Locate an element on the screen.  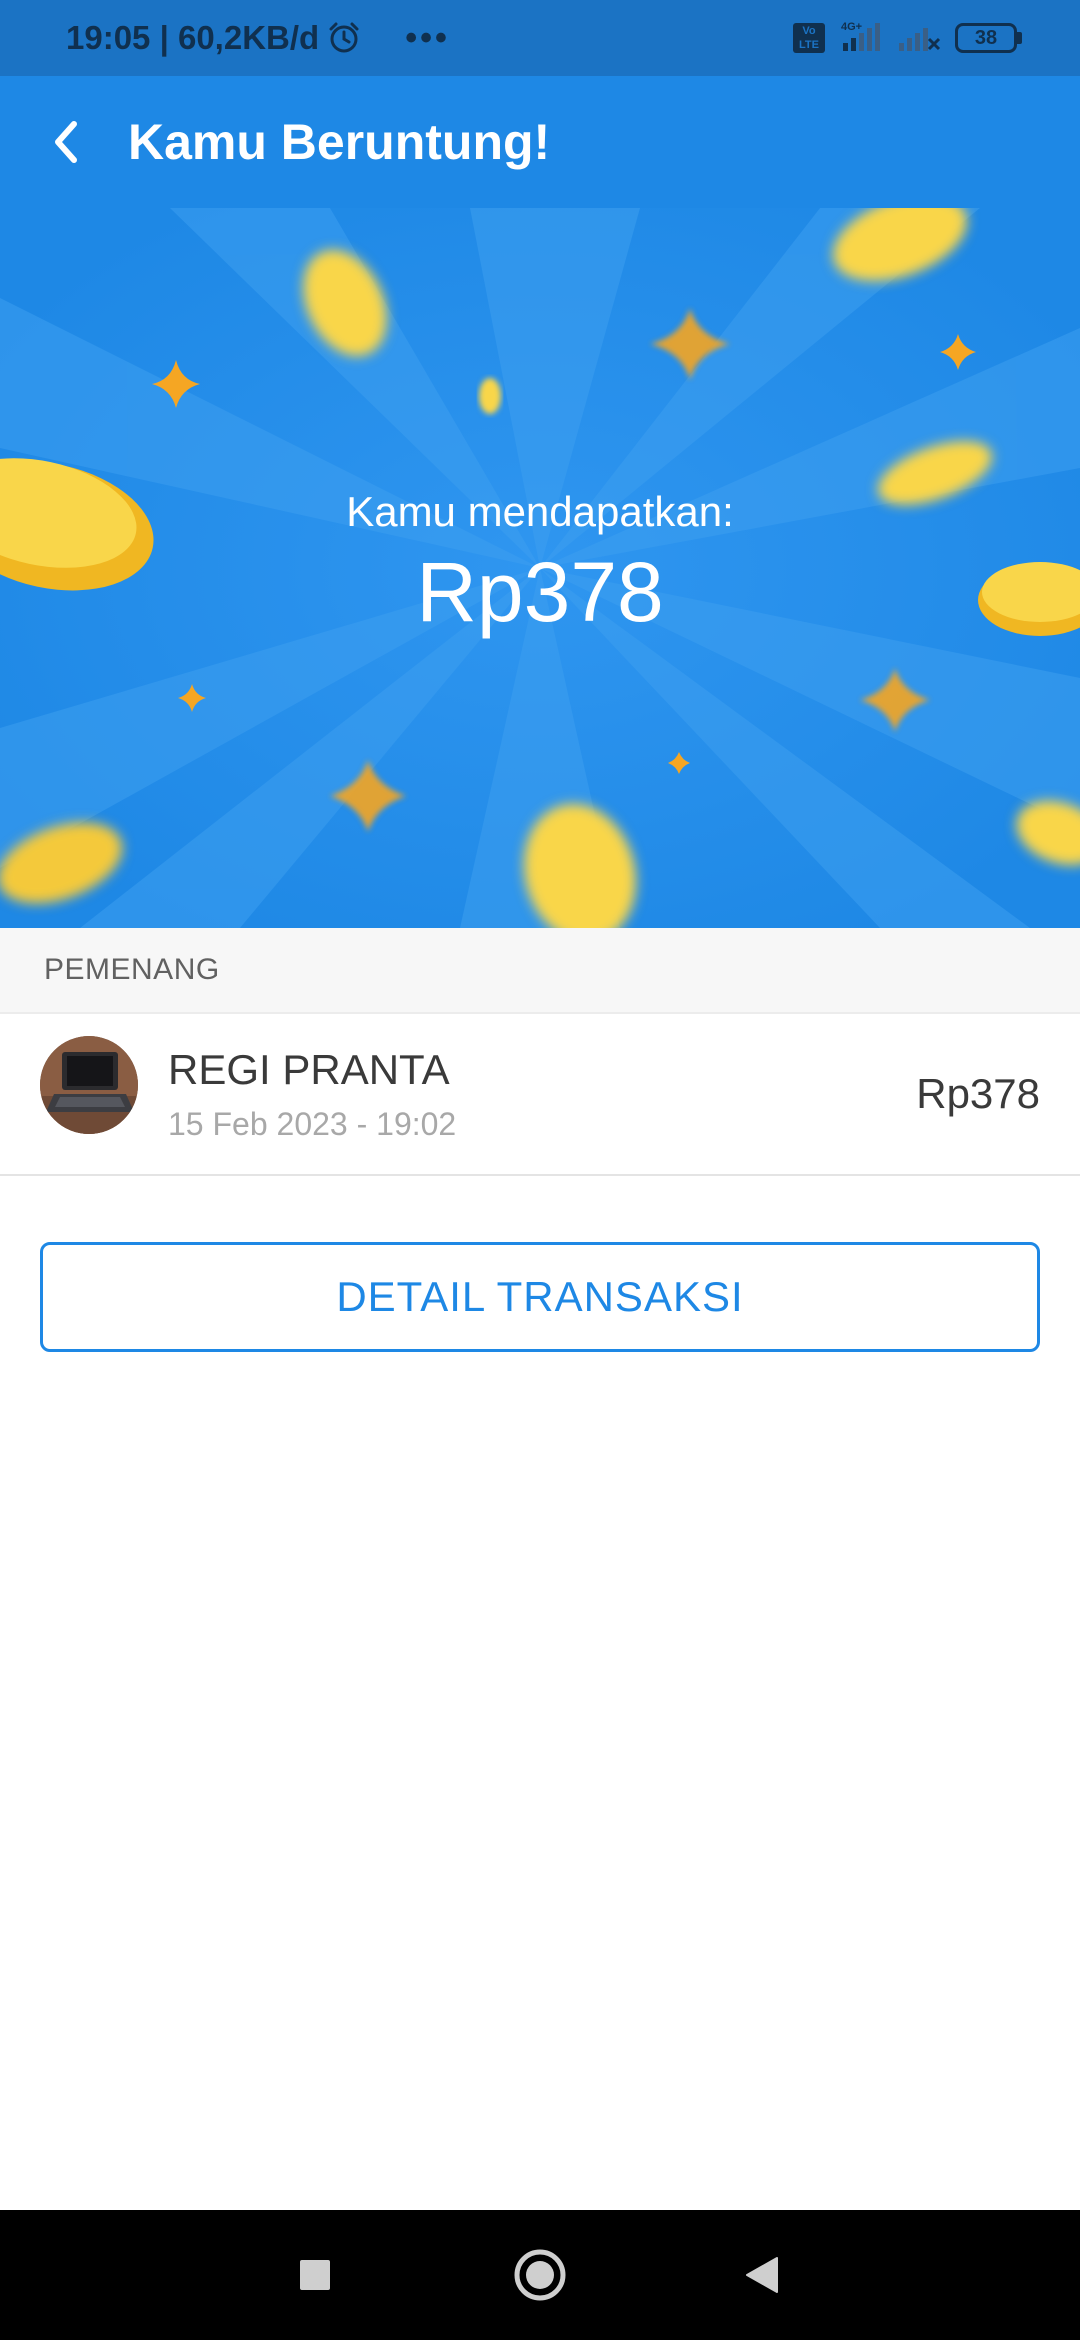
winners-header: PEMENANG is located at coordinates (540, 971).